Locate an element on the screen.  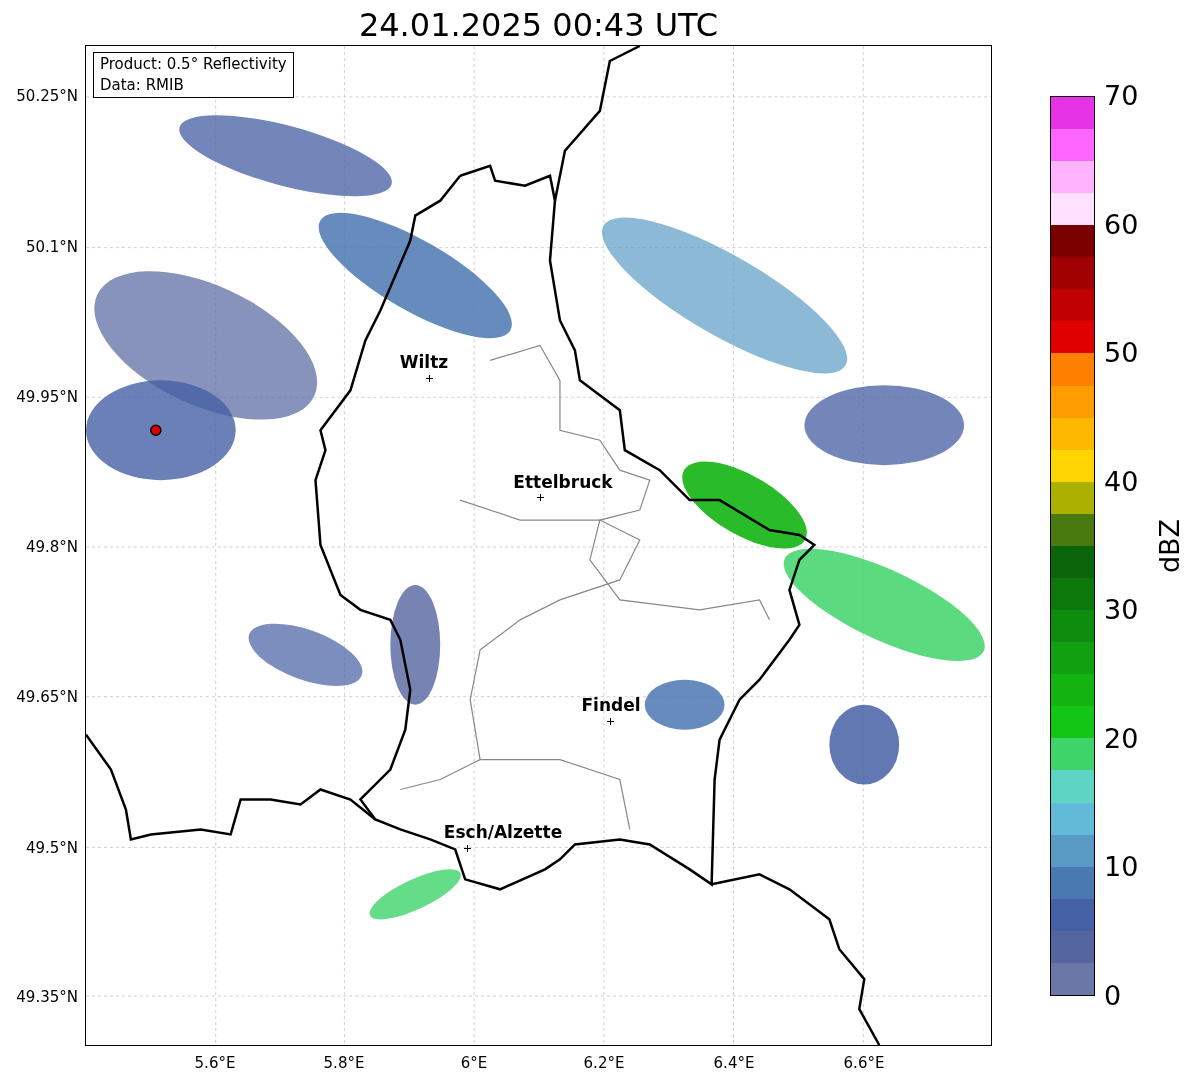
city-label: Ettelbruck is located at coordinates (563, 482).